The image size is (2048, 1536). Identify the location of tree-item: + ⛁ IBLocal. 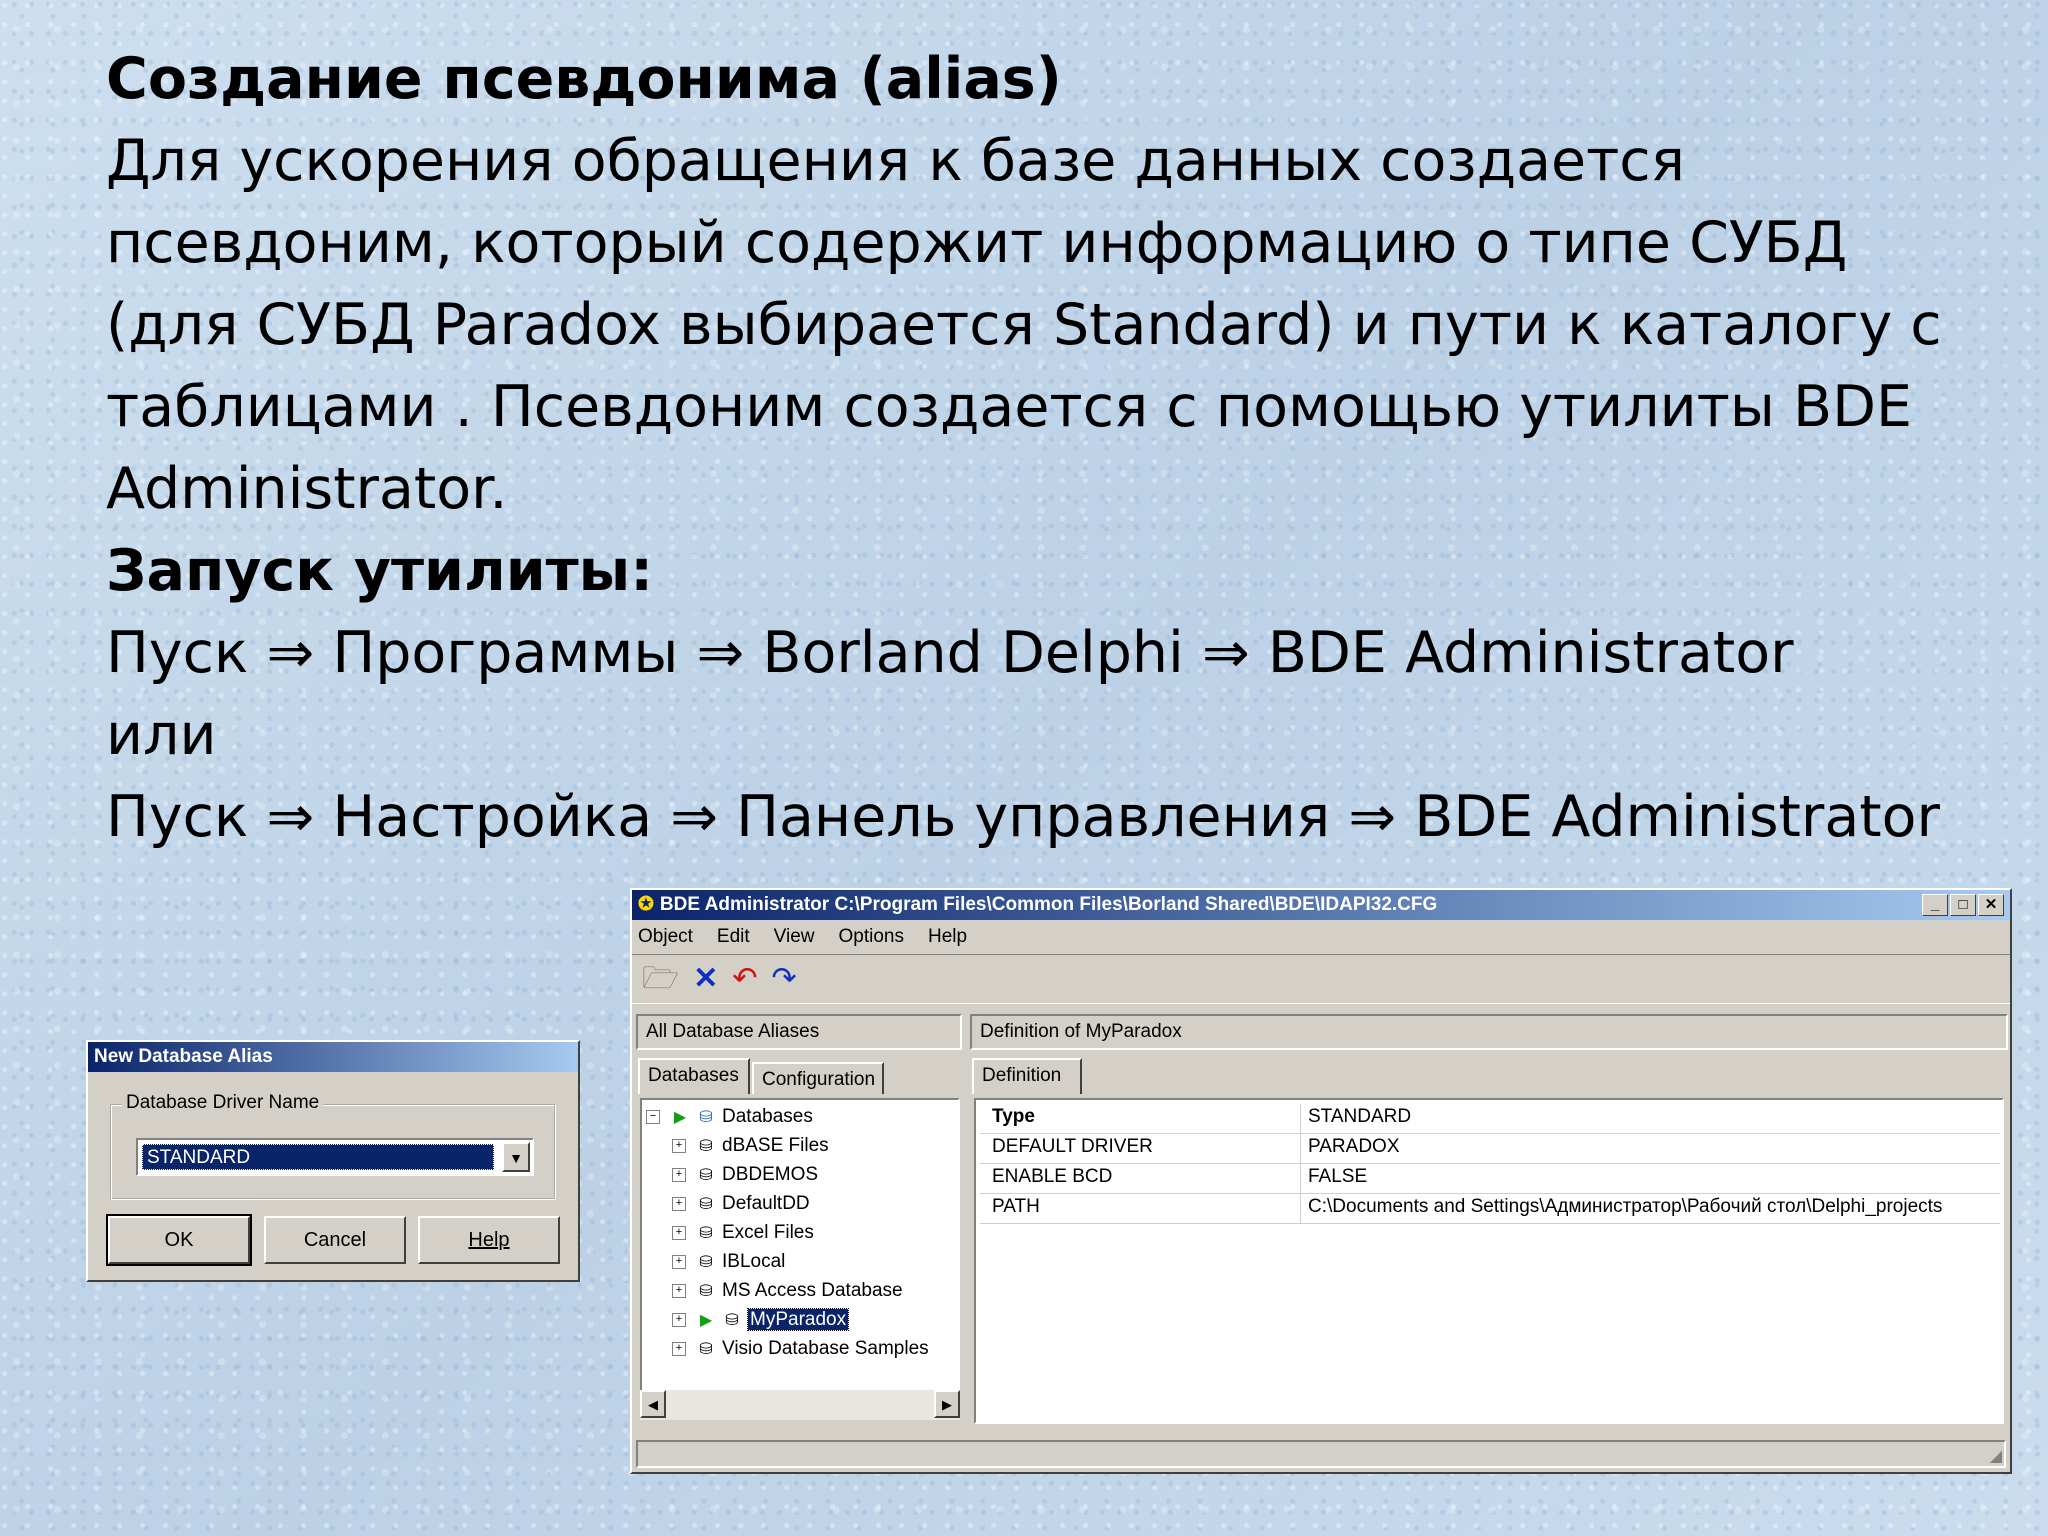
(728, 1262).